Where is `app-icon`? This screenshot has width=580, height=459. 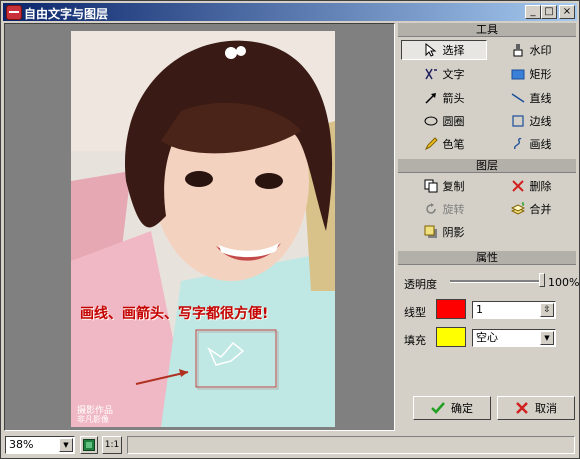 app-icon is located at coordinates (14, 12).